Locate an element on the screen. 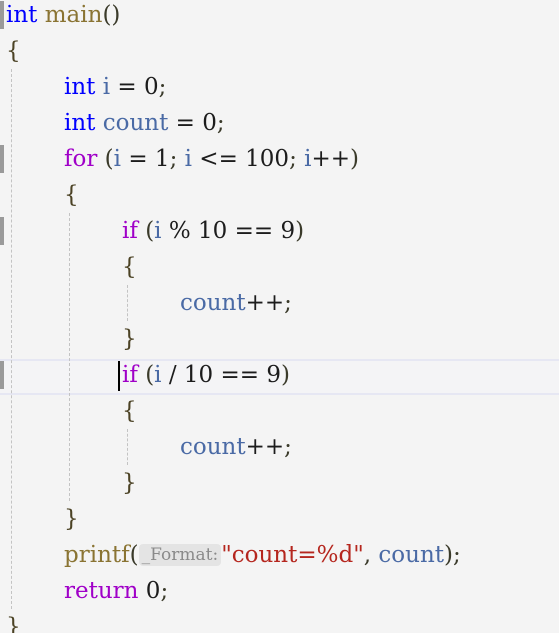 The width and height of the screenshot is (559, 633). inline-parameter-hint: _Format: is located at coordinates (180, 555).